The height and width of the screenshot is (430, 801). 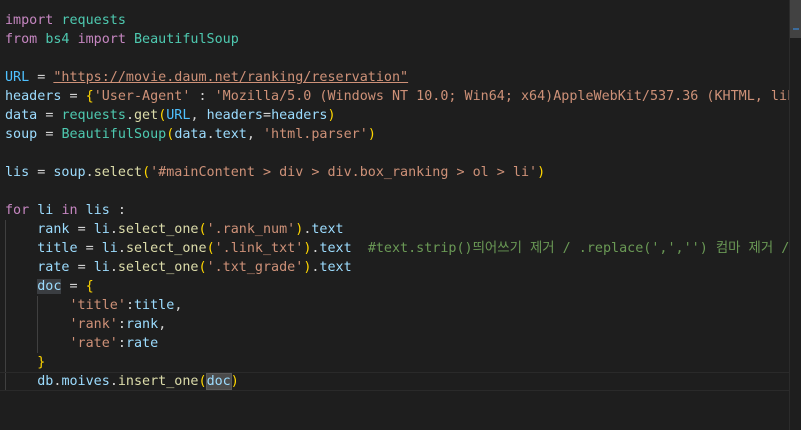 What do you see at coordinates (97, 305) in the screenshot?
I see `string: 'title'` at bounding box center [97, 305].